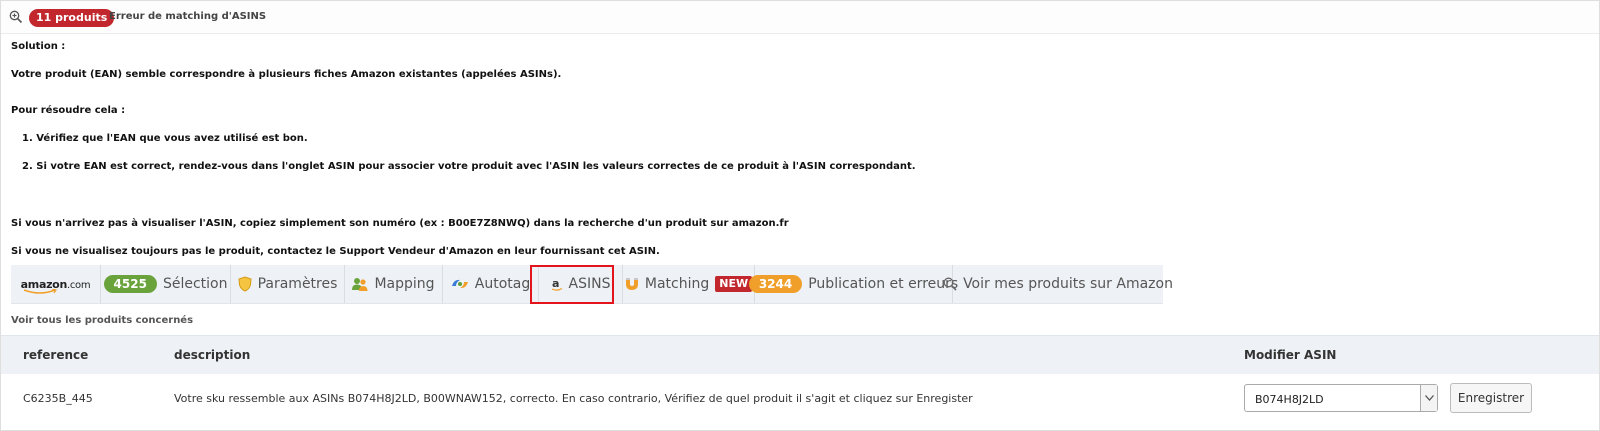 This screenshot has width=1600, height=431. What do you see at coordinates (883, 284) in the screenshot?
I see `tab-publication-label: Publication et erreurs` at bounding box center [883, 284].